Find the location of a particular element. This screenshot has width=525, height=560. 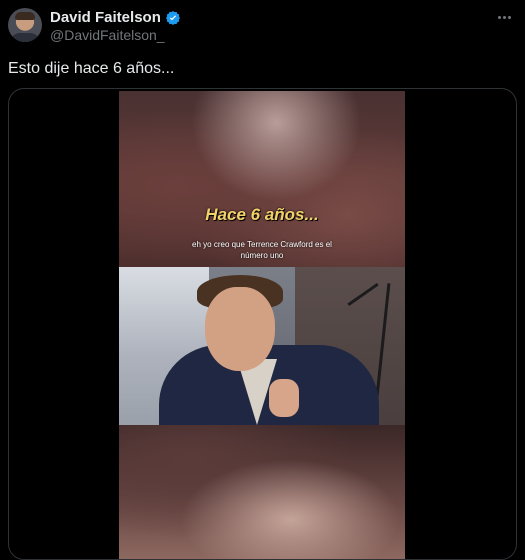

avatar is located at coordinates (25, 25).